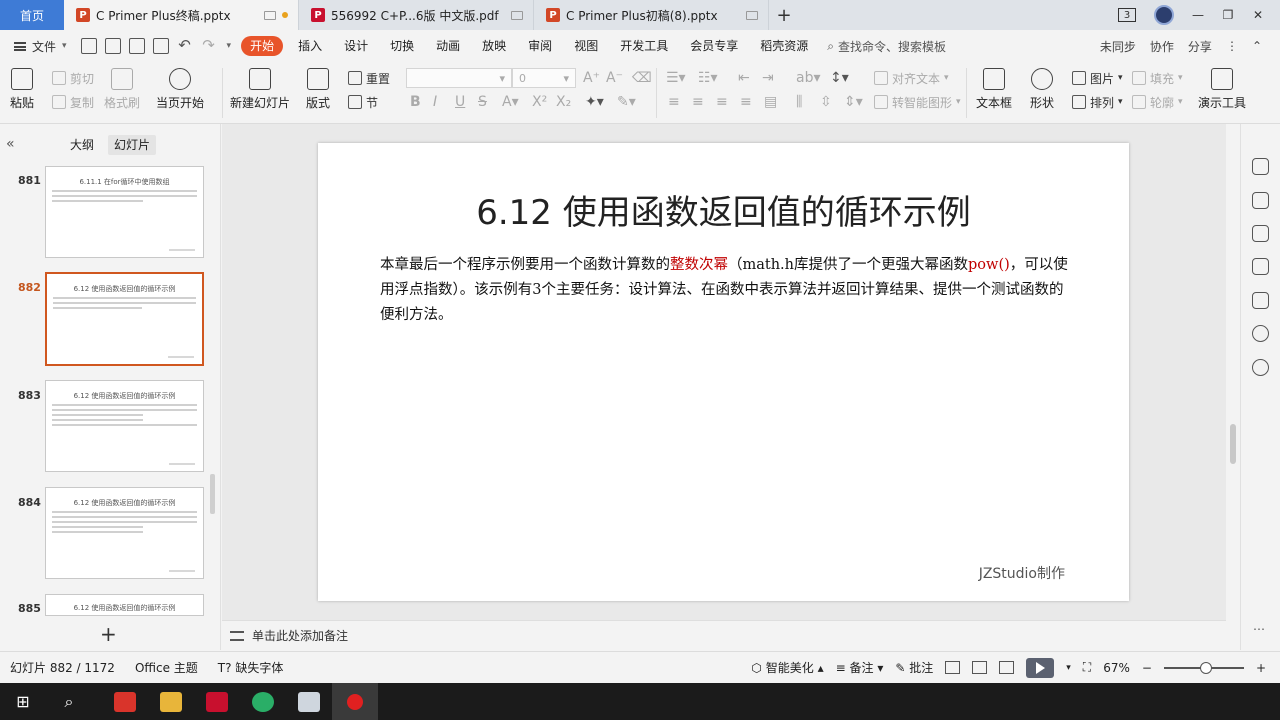  Describe the element at coordinates (363, 102) in the screenshot. I see `section-button: 节` at that location.